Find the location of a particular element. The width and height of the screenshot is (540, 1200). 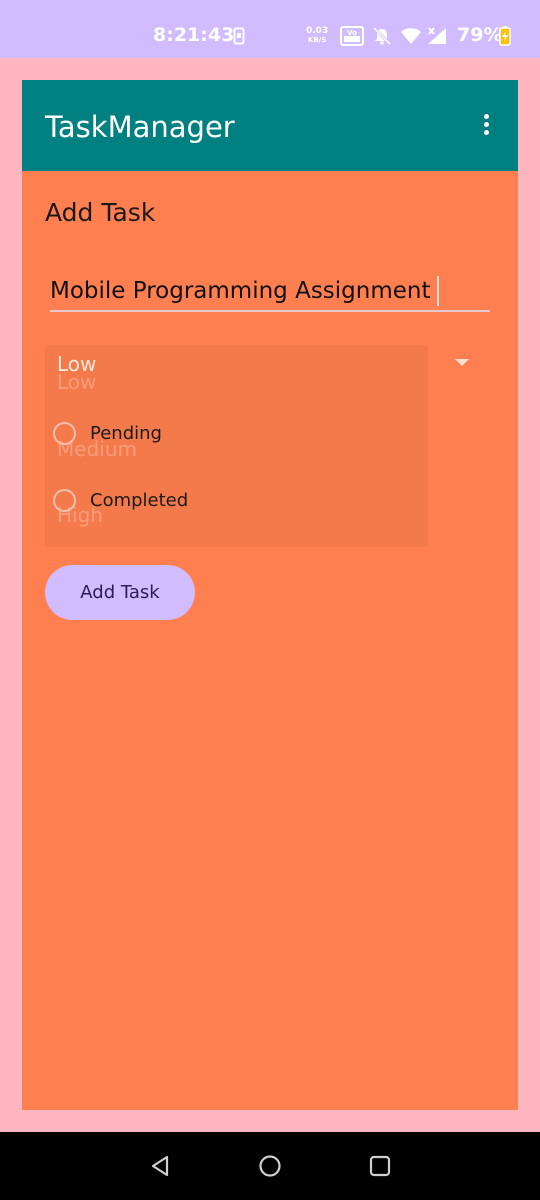

add-task-button: Add Task is located at coordinates (120, 592).